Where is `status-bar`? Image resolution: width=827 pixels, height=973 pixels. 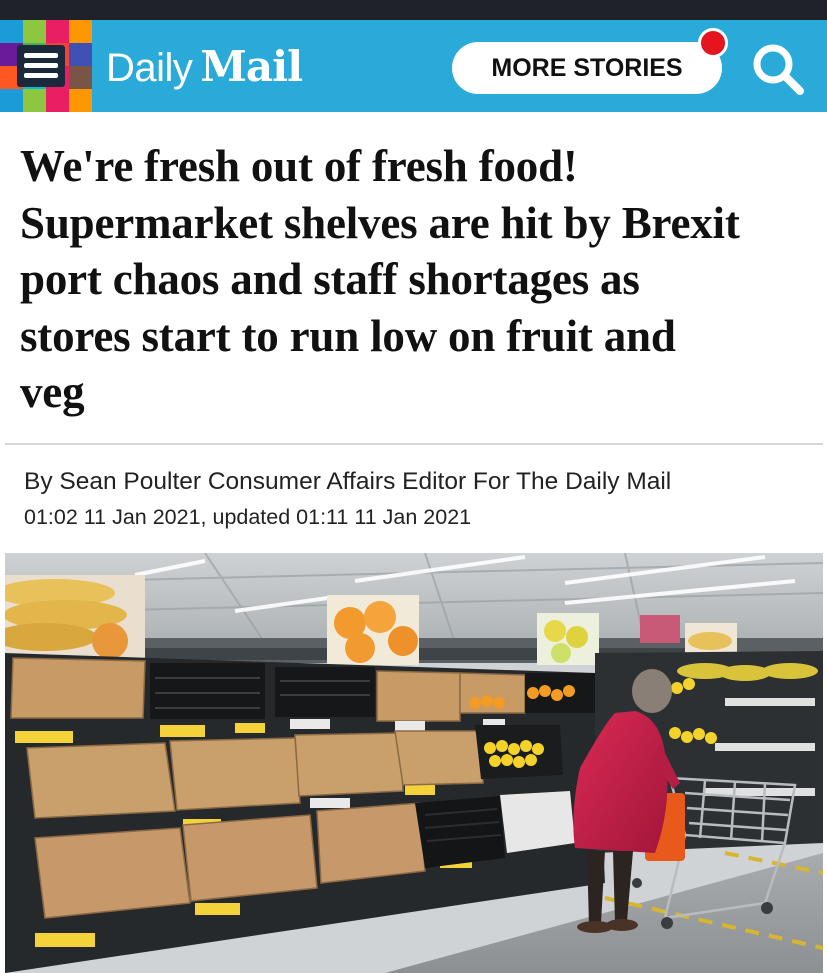
status-bar is located at coordinates (413, 10).